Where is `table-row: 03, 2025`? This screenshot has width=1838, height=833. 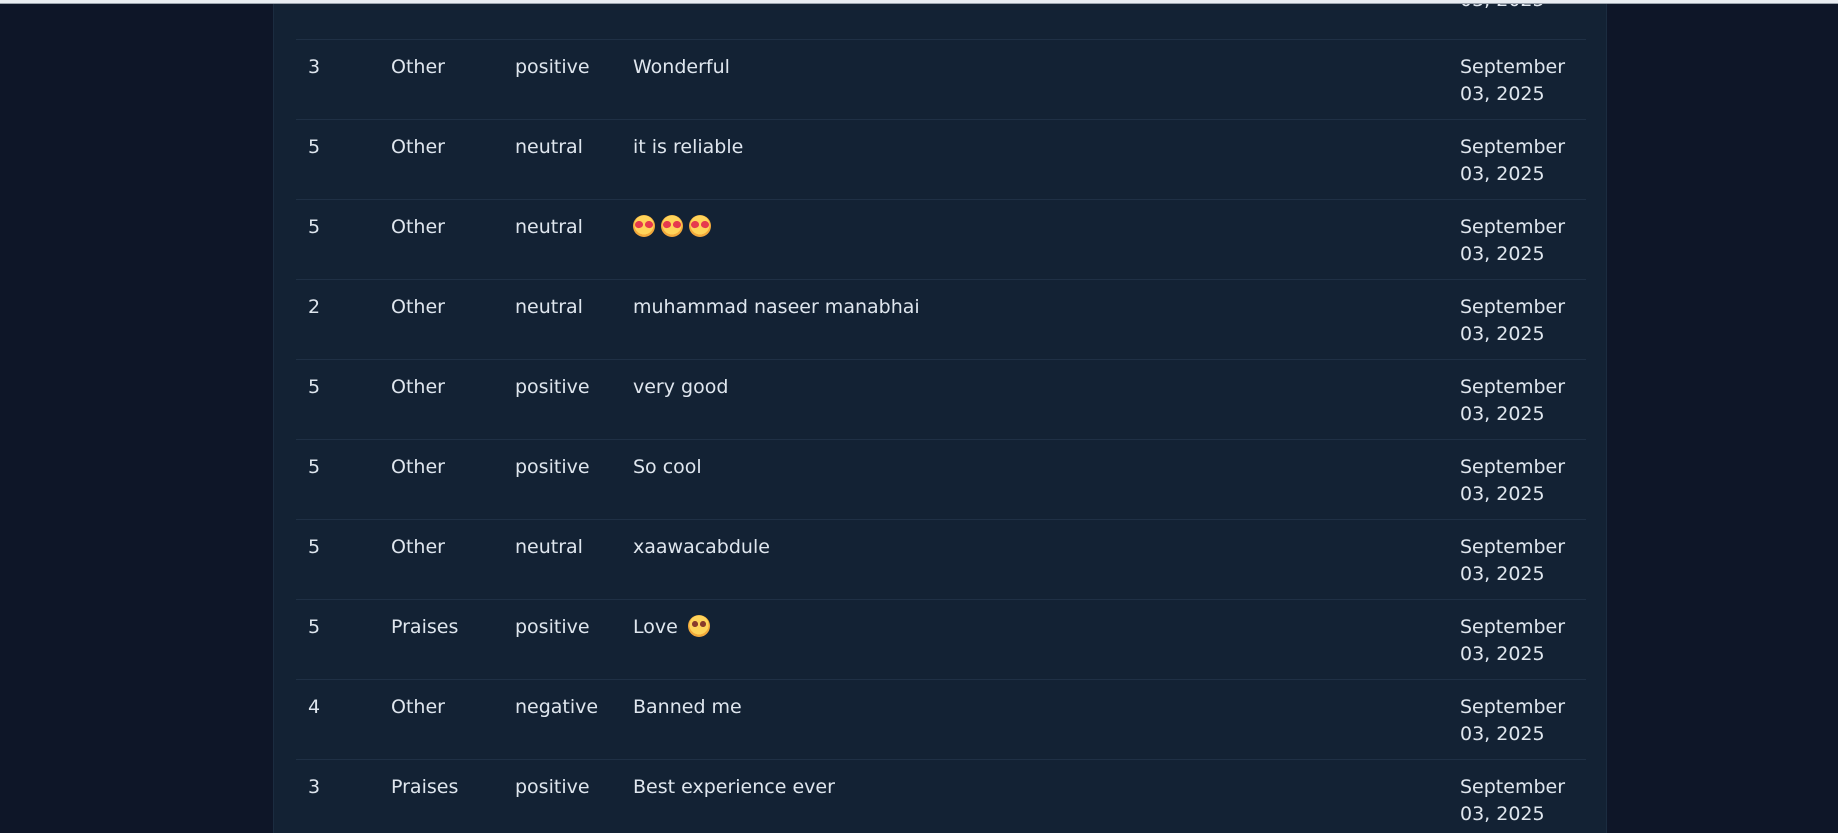
table-row: 03, 2025 is located at coordinates (941, 22).